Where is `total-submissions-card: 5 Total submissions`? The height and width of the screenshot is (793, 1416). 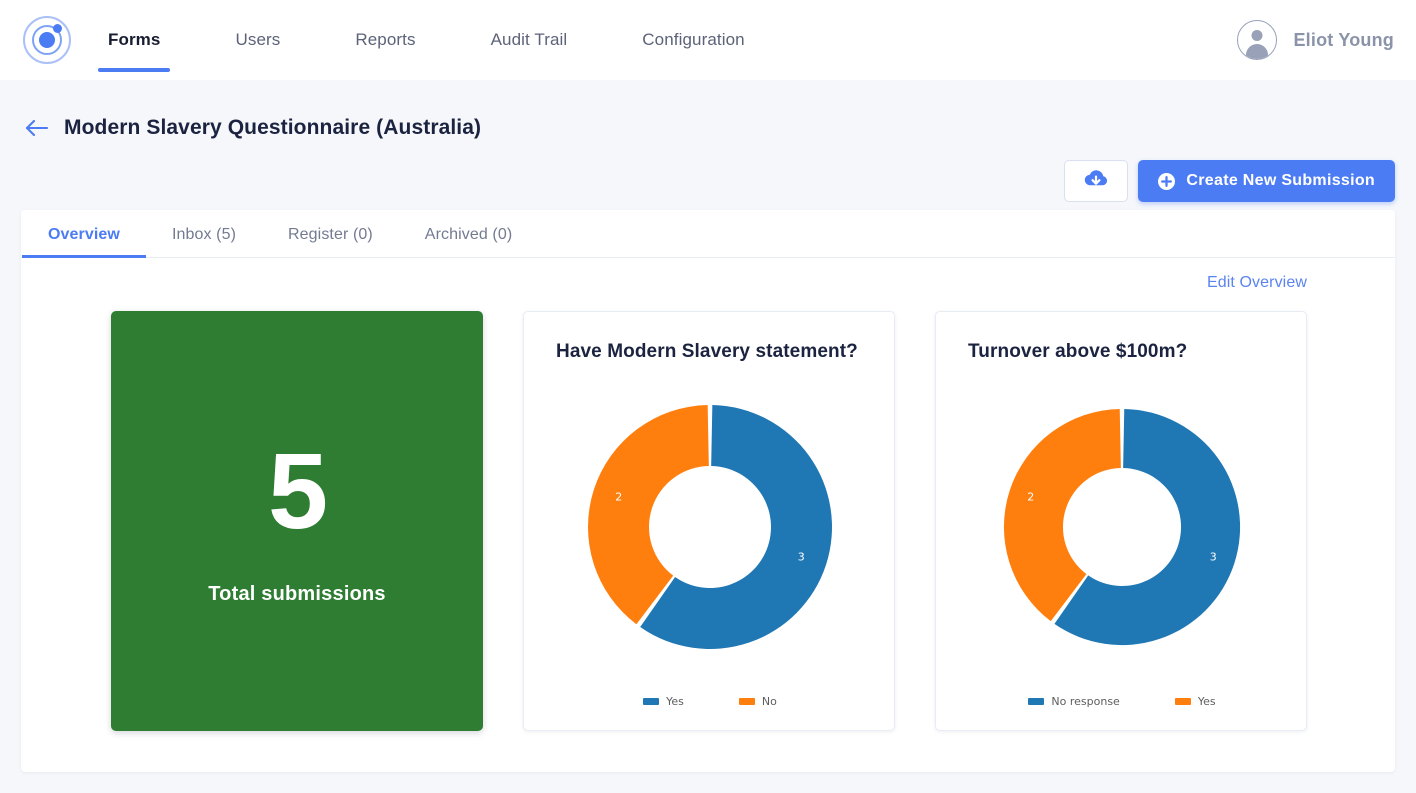 total-submissions-card: 5 Total submissions is located at coordinates (297, 521).